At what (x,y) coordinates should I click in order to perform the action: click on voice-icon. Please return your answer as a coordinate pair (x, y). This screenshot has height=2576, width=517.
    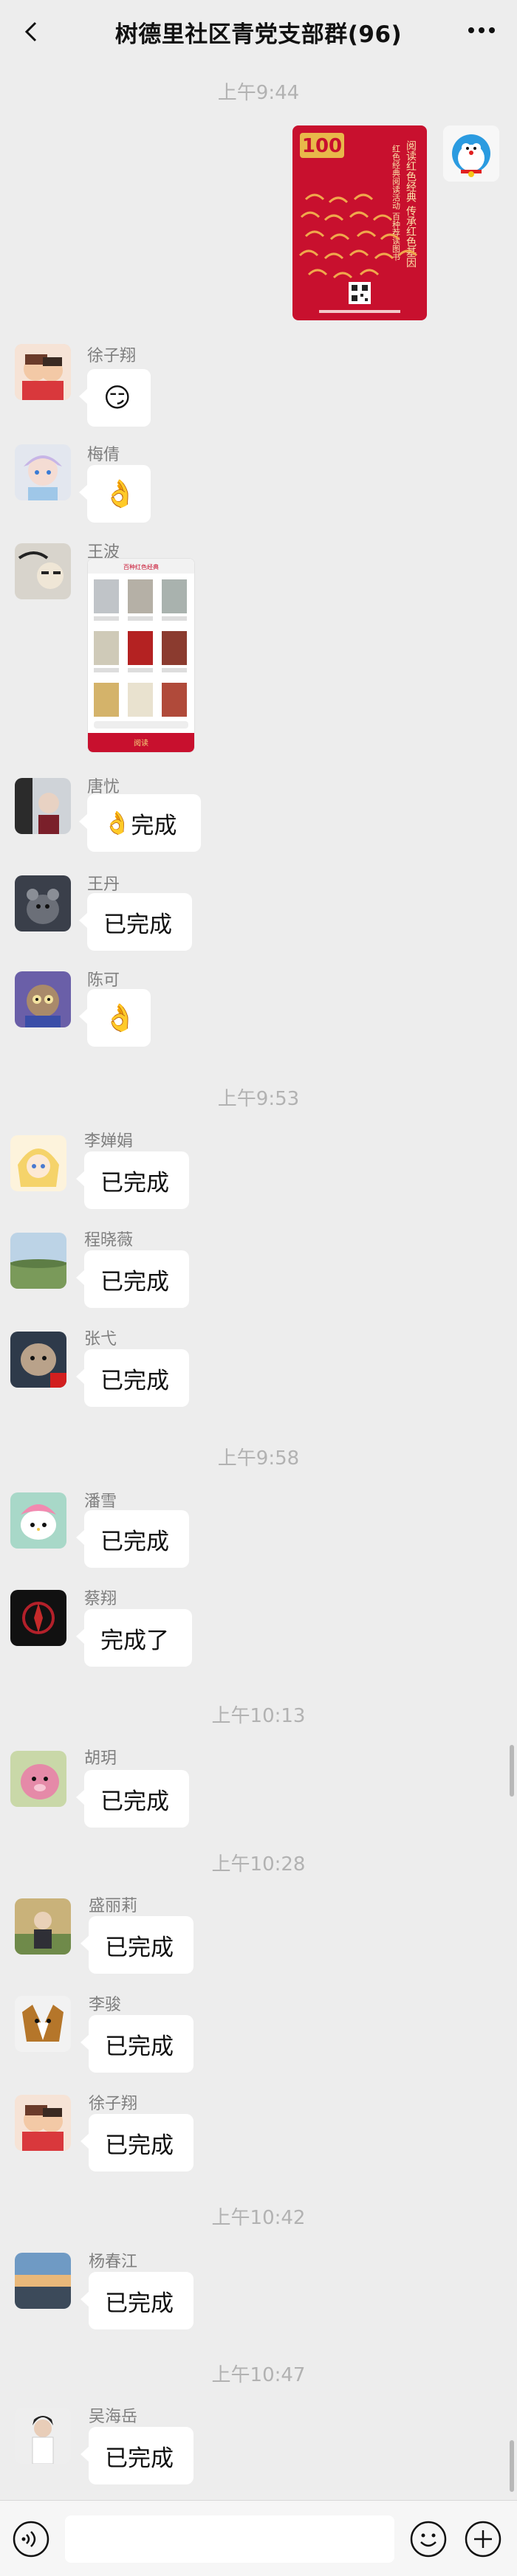
    Looking at the image, I should click on (31, 2539).